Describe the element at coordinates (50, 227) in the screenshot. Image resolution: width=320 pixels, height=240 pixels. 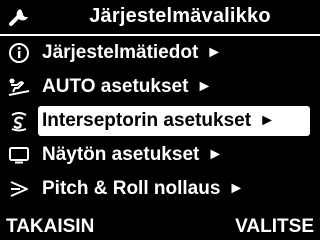
I see `back-button: TAKAISIN` at that location.